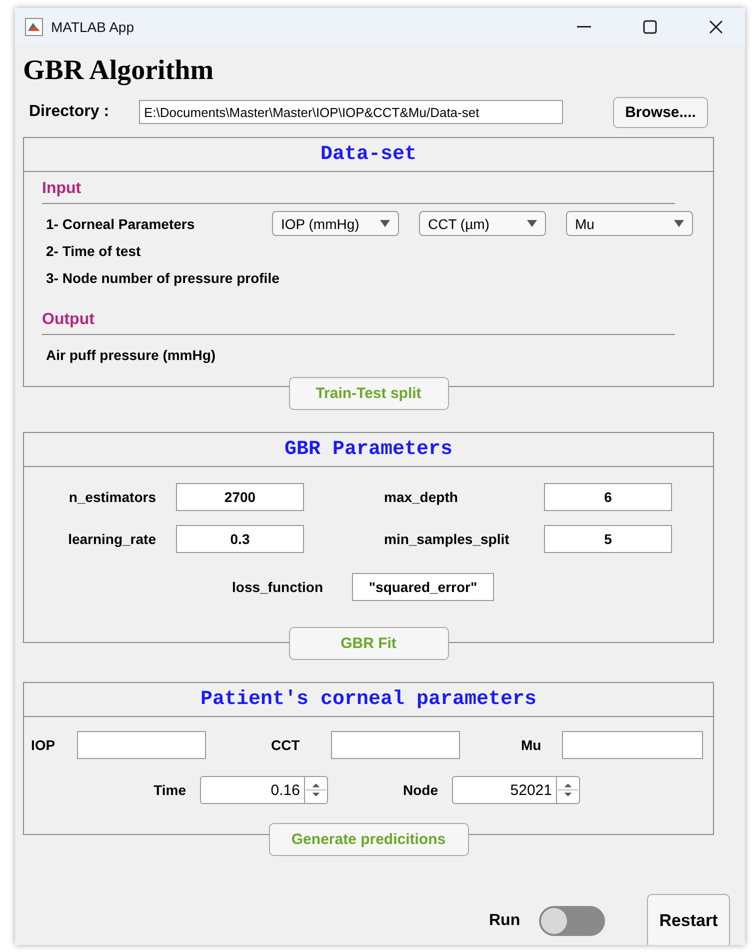 The image size is (754, 952). I want to click on panel-title: Patient's corneal parameters, so click(368, 700).